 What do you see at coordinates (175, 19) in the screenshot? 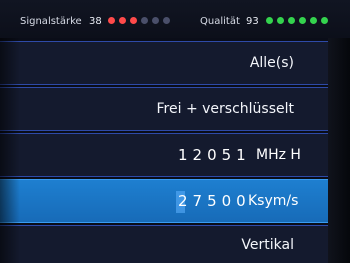
I see `signal-status-bar: Signalstärke 38 Qualität 93` at bounding box center [175, 19].